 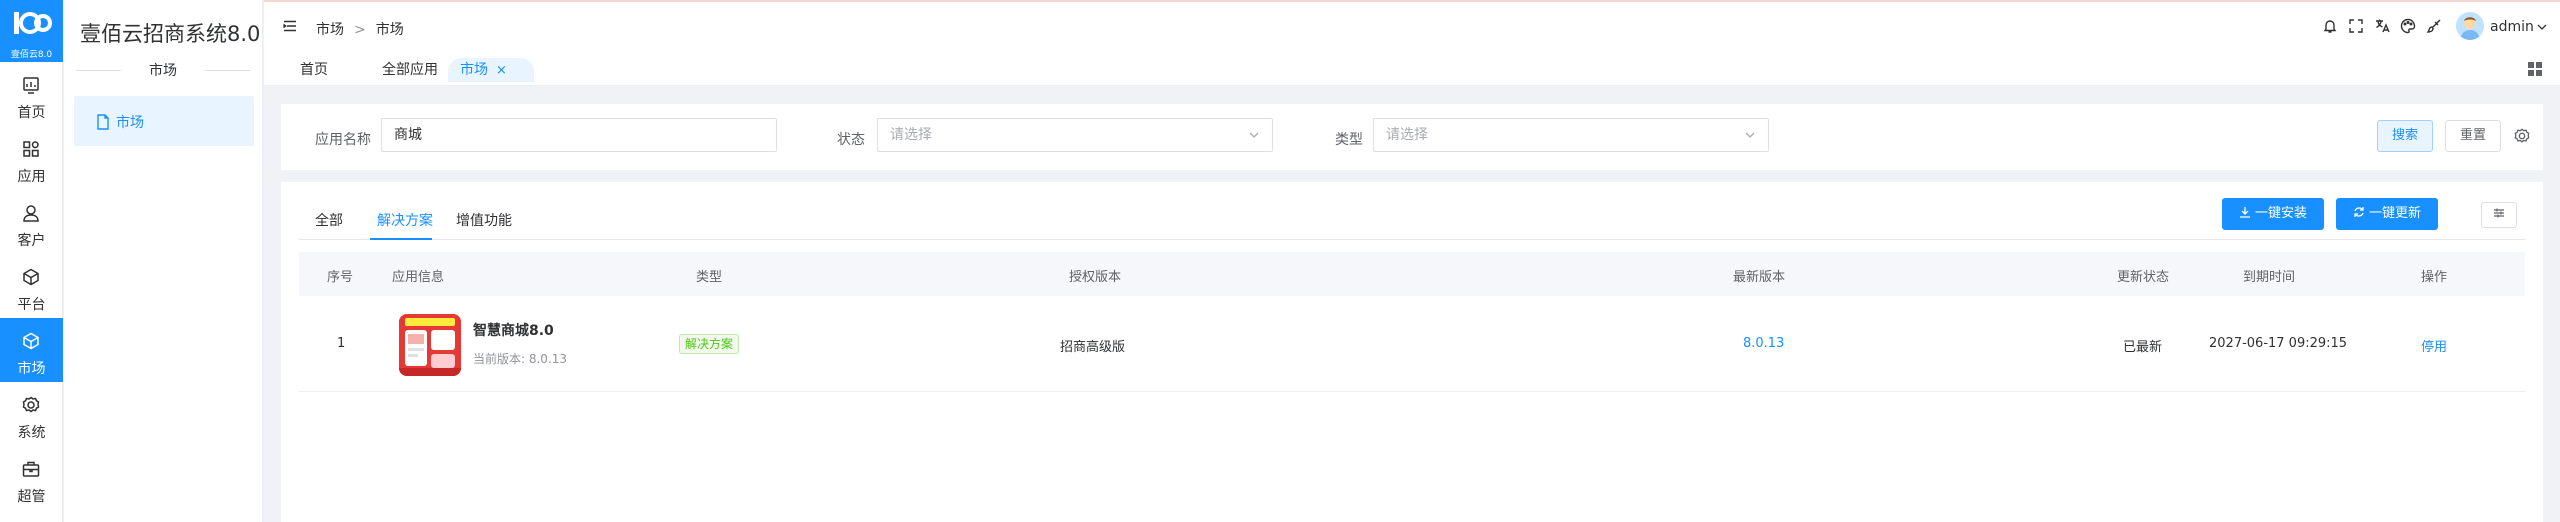 I want to click on avatar, so click(x=2470, y=26).